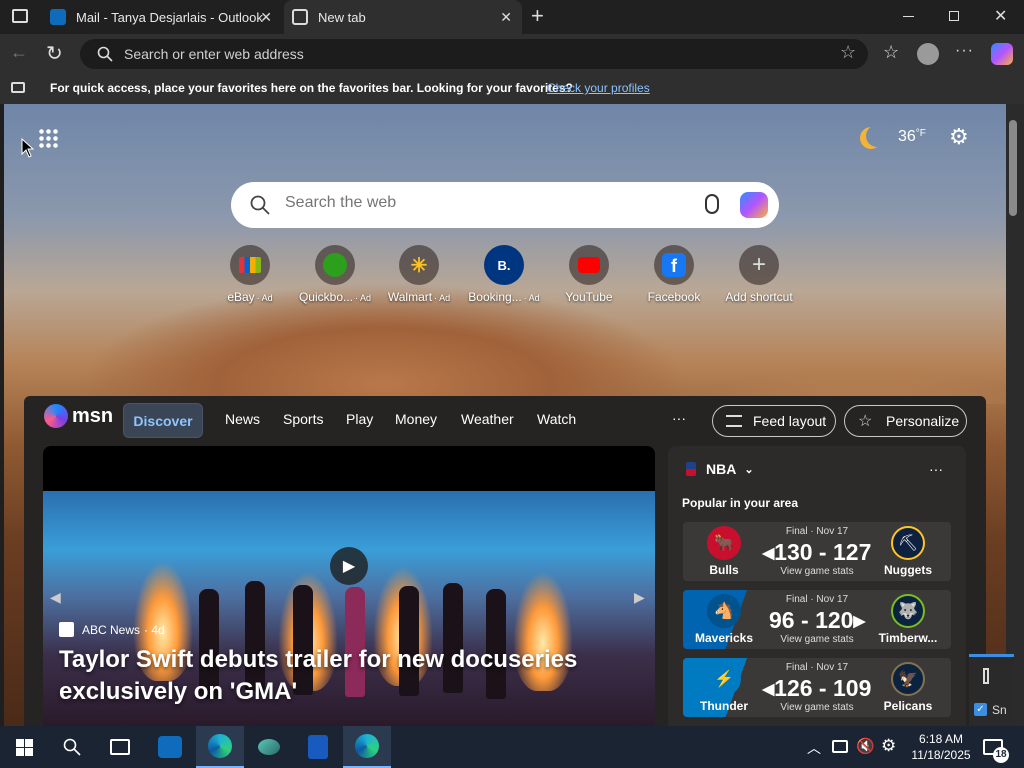  What do you see at coordinates (877, 136) in the screenshot?
I see `moon-icon` at bounding box center [877, 136].